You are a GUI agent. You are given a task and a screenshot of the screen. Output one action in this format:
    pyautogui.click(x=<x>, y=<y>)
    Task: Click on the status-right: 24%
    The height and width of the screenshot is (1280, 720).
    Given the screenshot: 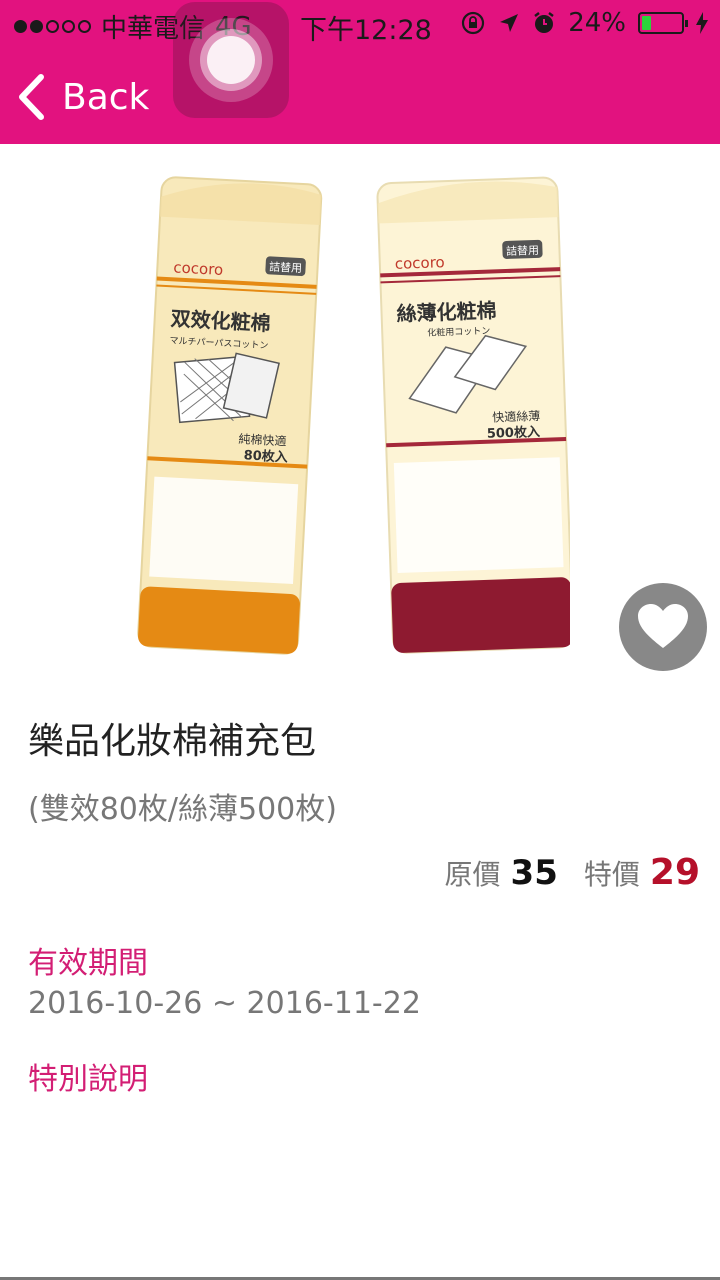 What is the action you would take?
    pyautogui.click(x=584, y=23)
    